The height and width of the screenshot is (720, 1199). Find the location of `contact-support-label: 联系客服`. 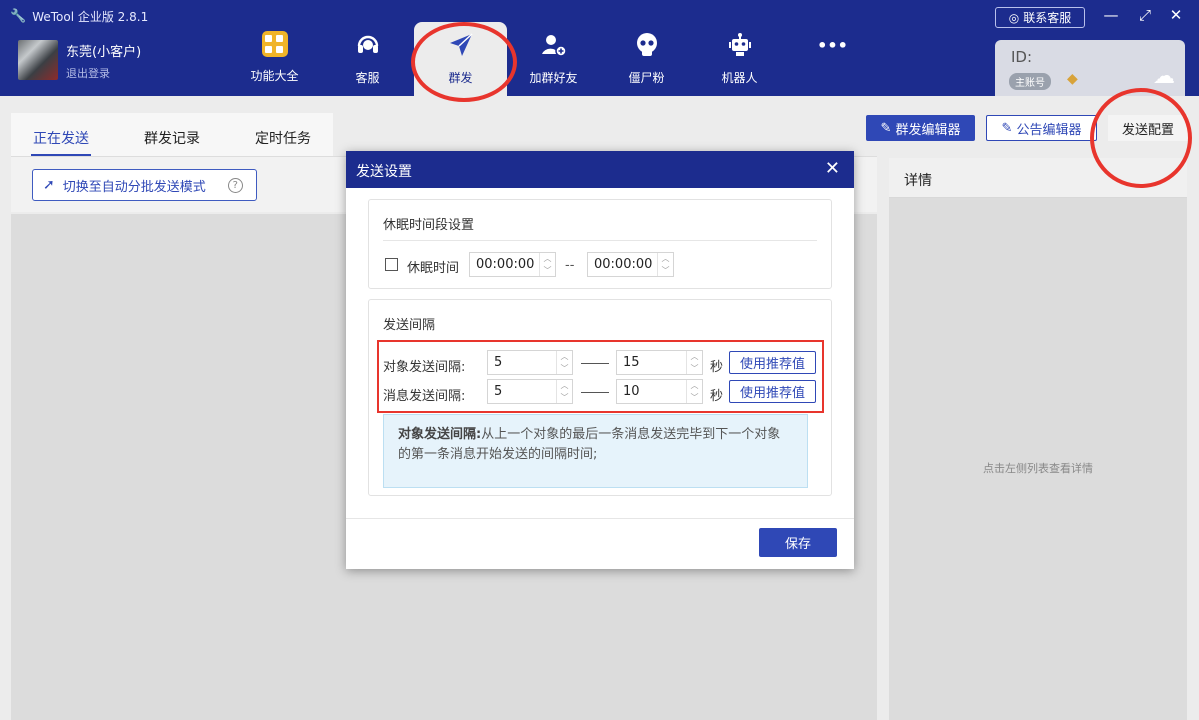

contact-support-label: 联系客服 is located at coordinates (1047, 18).